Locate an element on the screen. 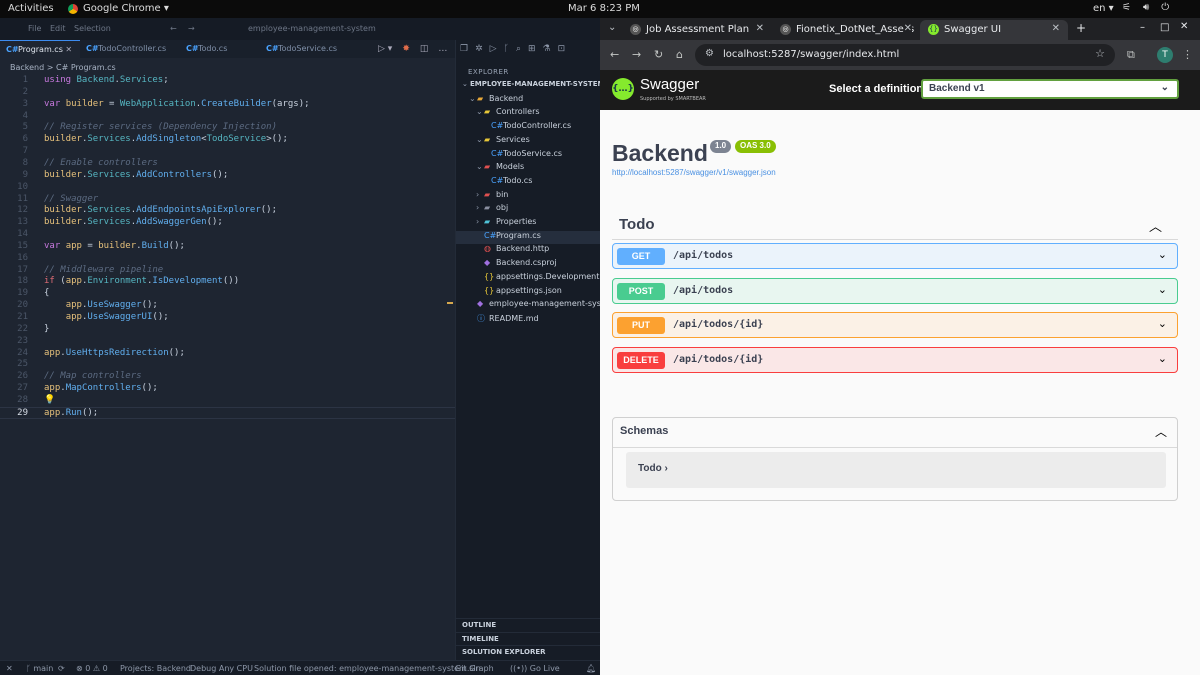  schemas-title: Schemas is located at coordinates (644, 431).